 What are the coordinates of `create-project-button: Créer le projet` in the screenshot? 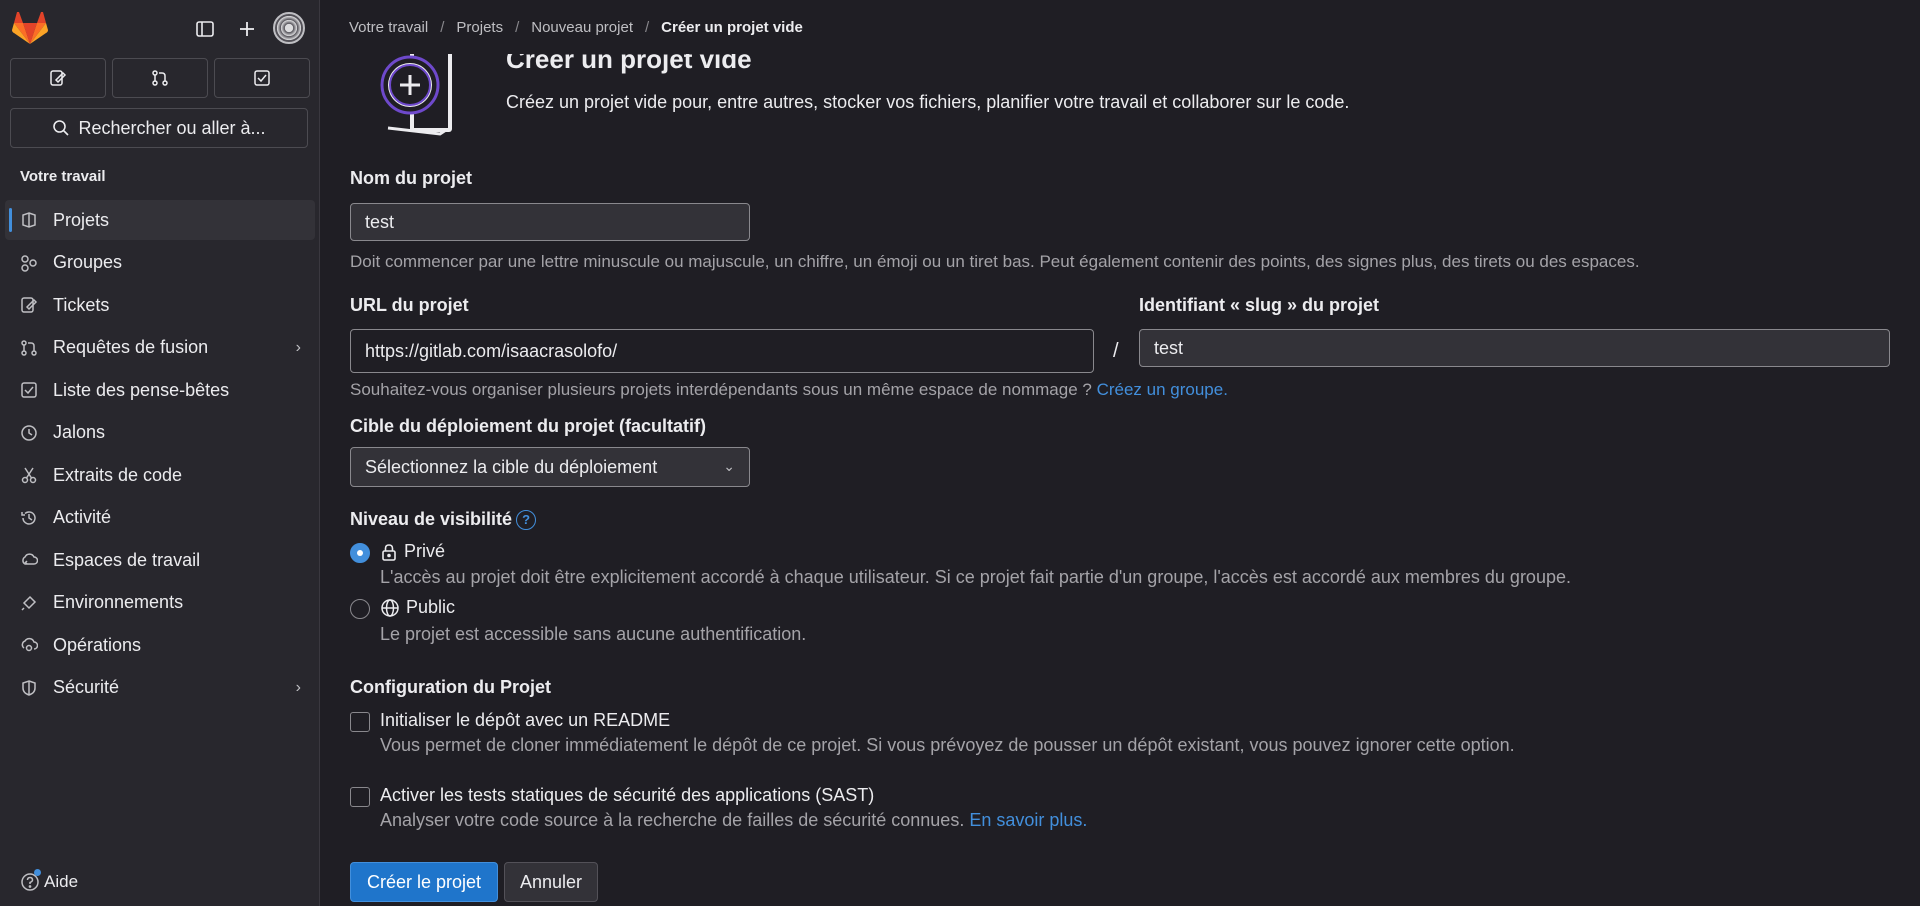 It's located at (424, 882).